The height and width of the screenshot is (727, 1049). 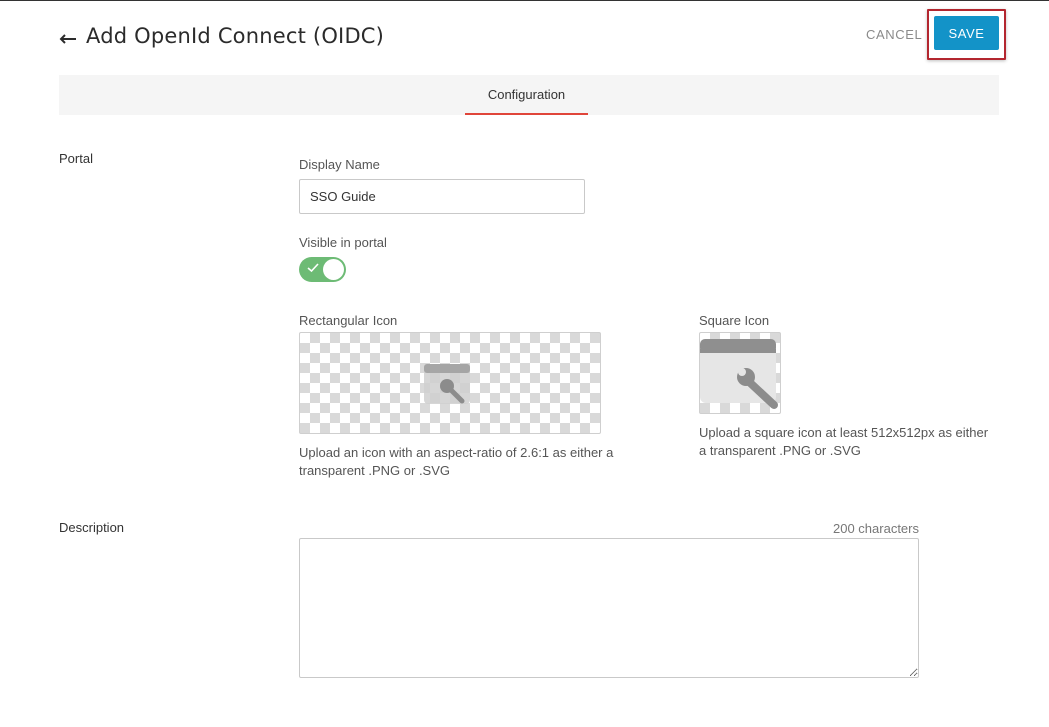 I want to click on save-button: SAVE, so click(x=966, y=33).